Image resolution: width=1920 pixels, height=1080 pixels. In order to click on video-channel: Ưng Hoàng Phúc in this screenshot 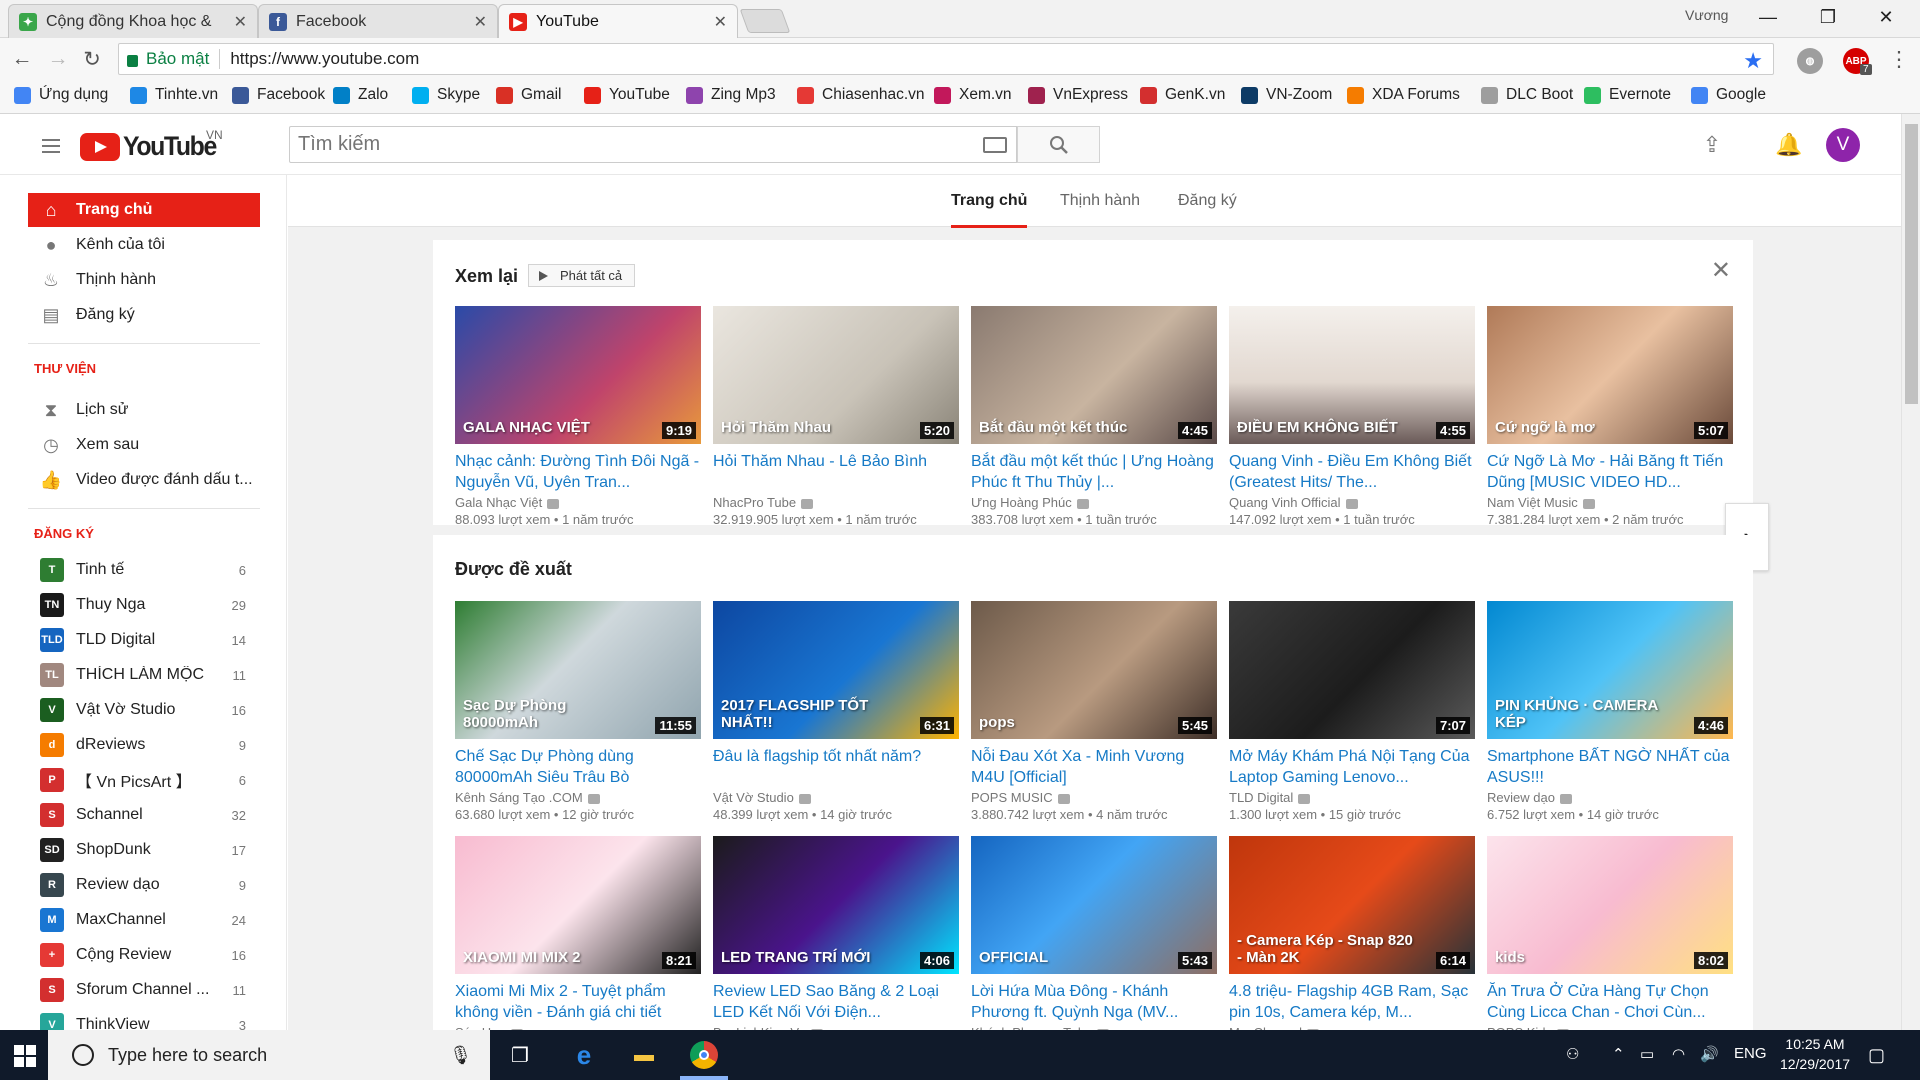, I will do `click(1094, 503)`.